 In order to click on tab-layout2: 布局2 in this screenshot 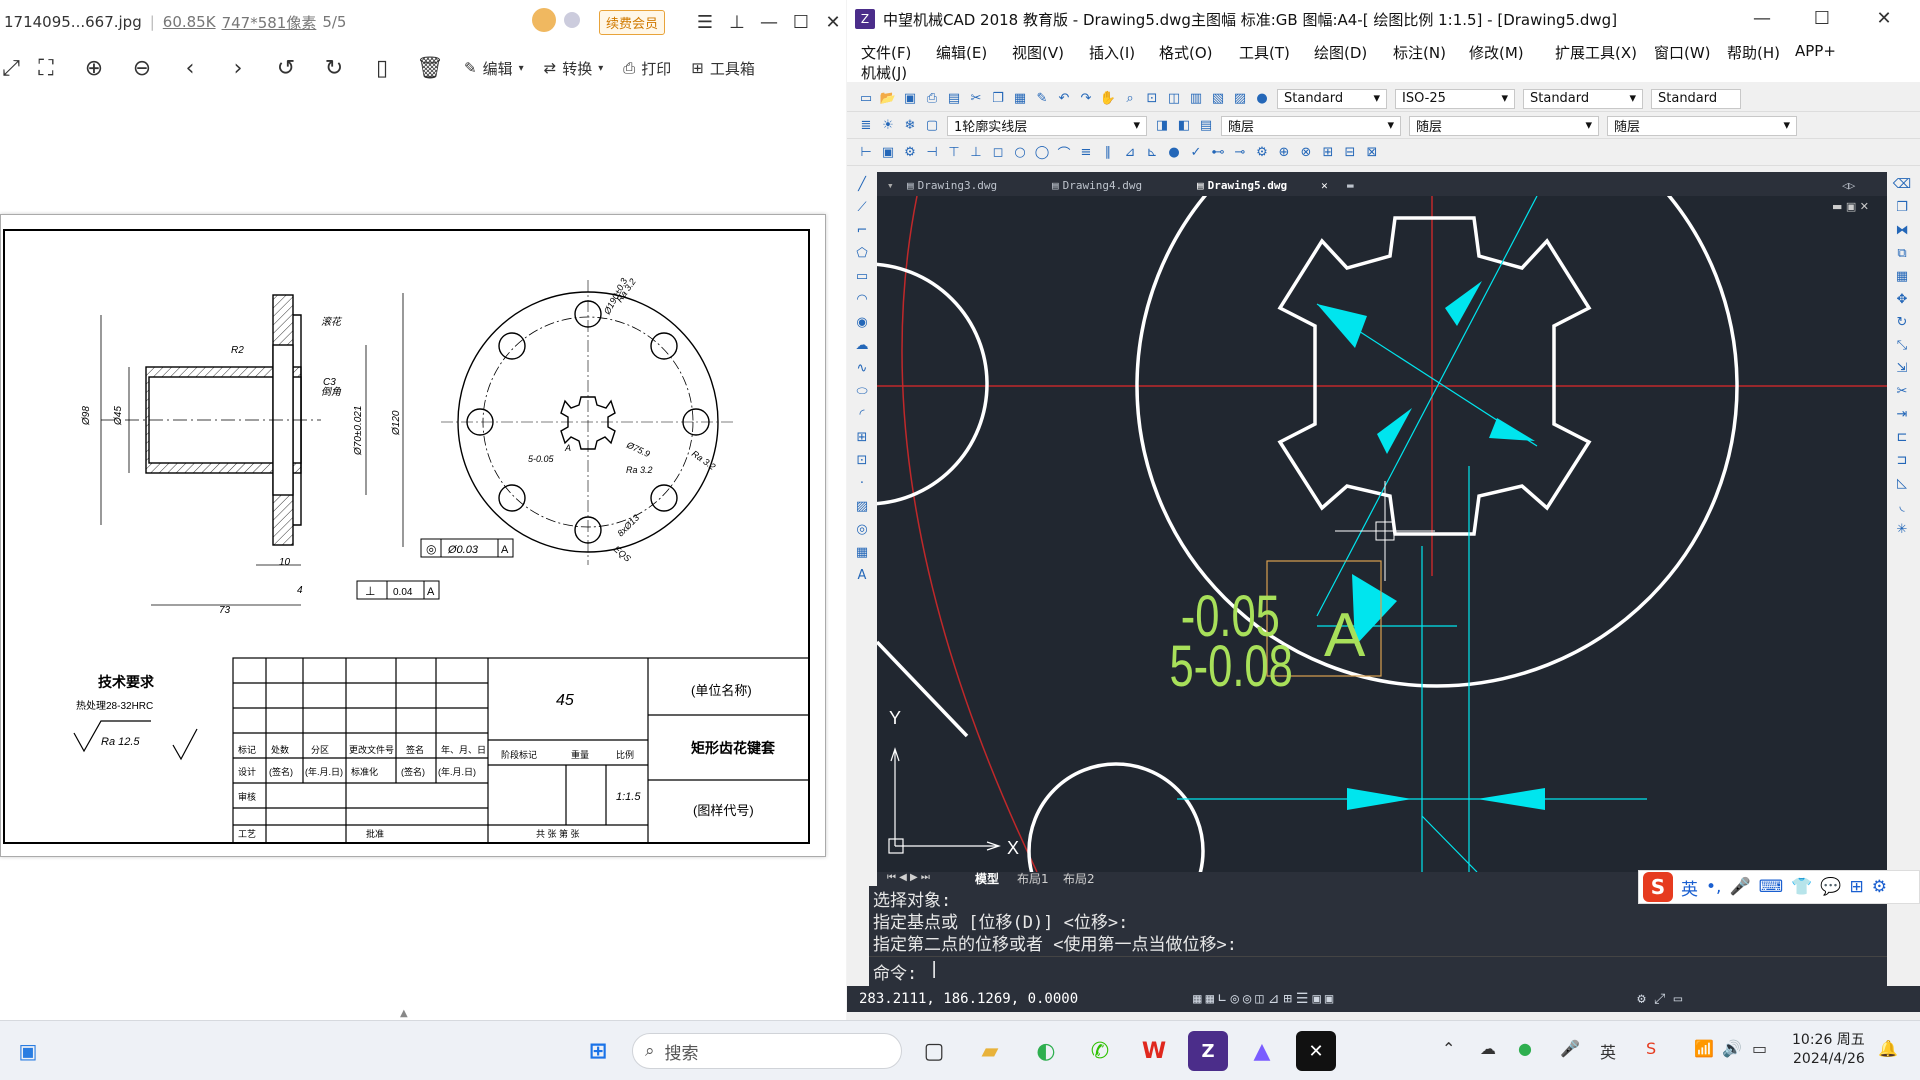, I will do `click(1079, 878)`.